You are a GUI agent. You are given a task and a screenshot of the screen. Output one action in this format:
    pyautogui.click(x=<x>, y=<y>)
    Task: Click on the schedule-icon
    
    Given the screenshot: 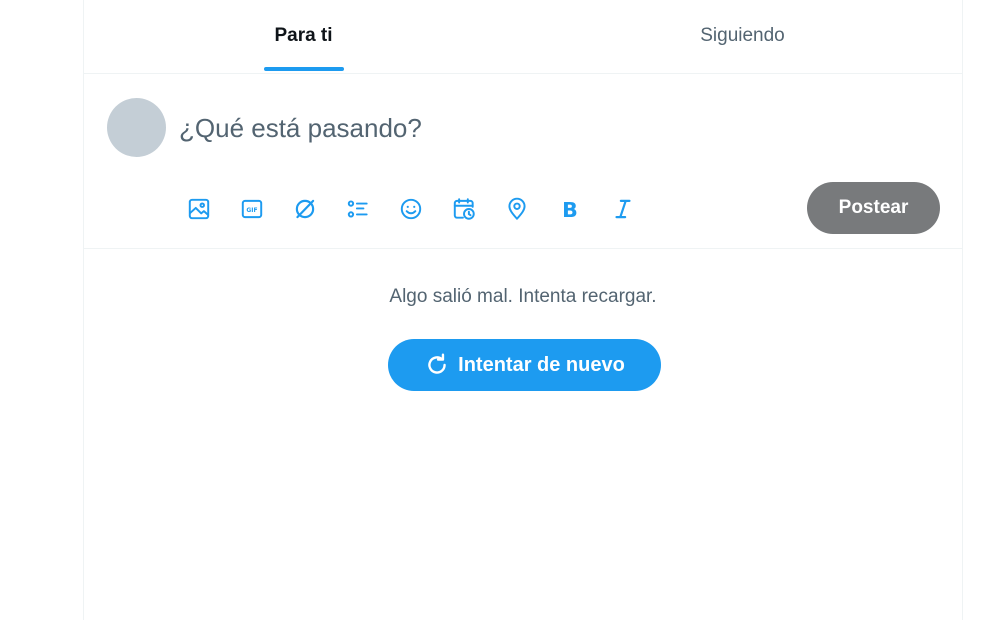 What is the action you would take?
    pyautogui.click(x=464, y=209)
    